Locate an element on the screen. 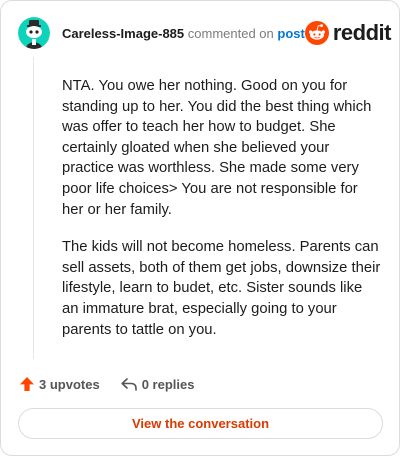 The image size is (400, 456). commented-on-text: commented on is located at coordinates (230, 33).